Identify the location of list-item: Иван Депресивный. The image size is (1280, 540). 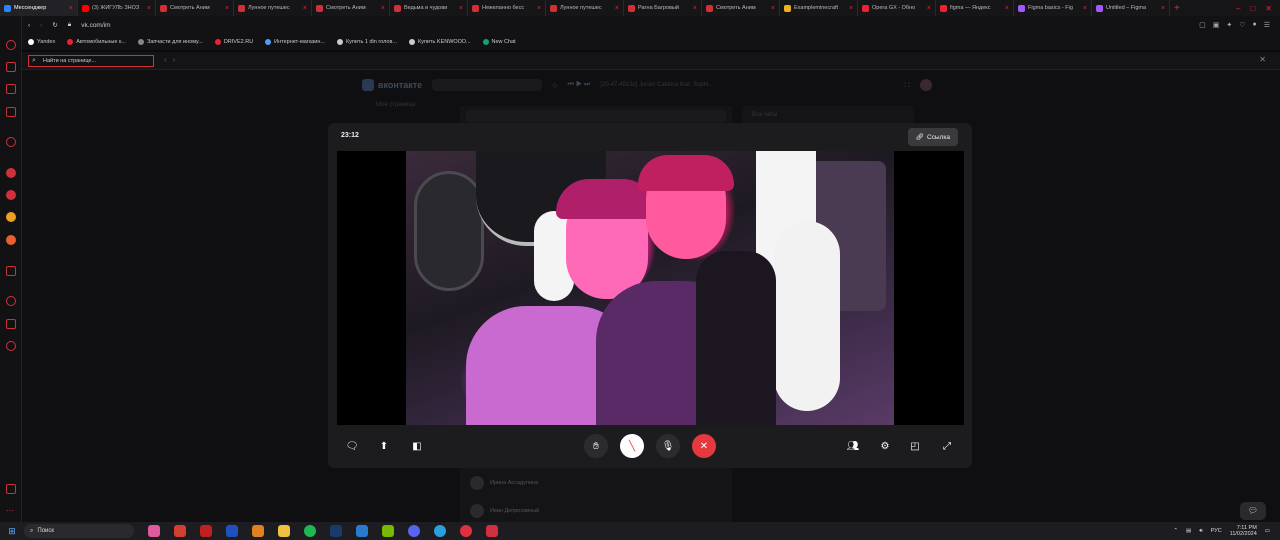
(504, 511).